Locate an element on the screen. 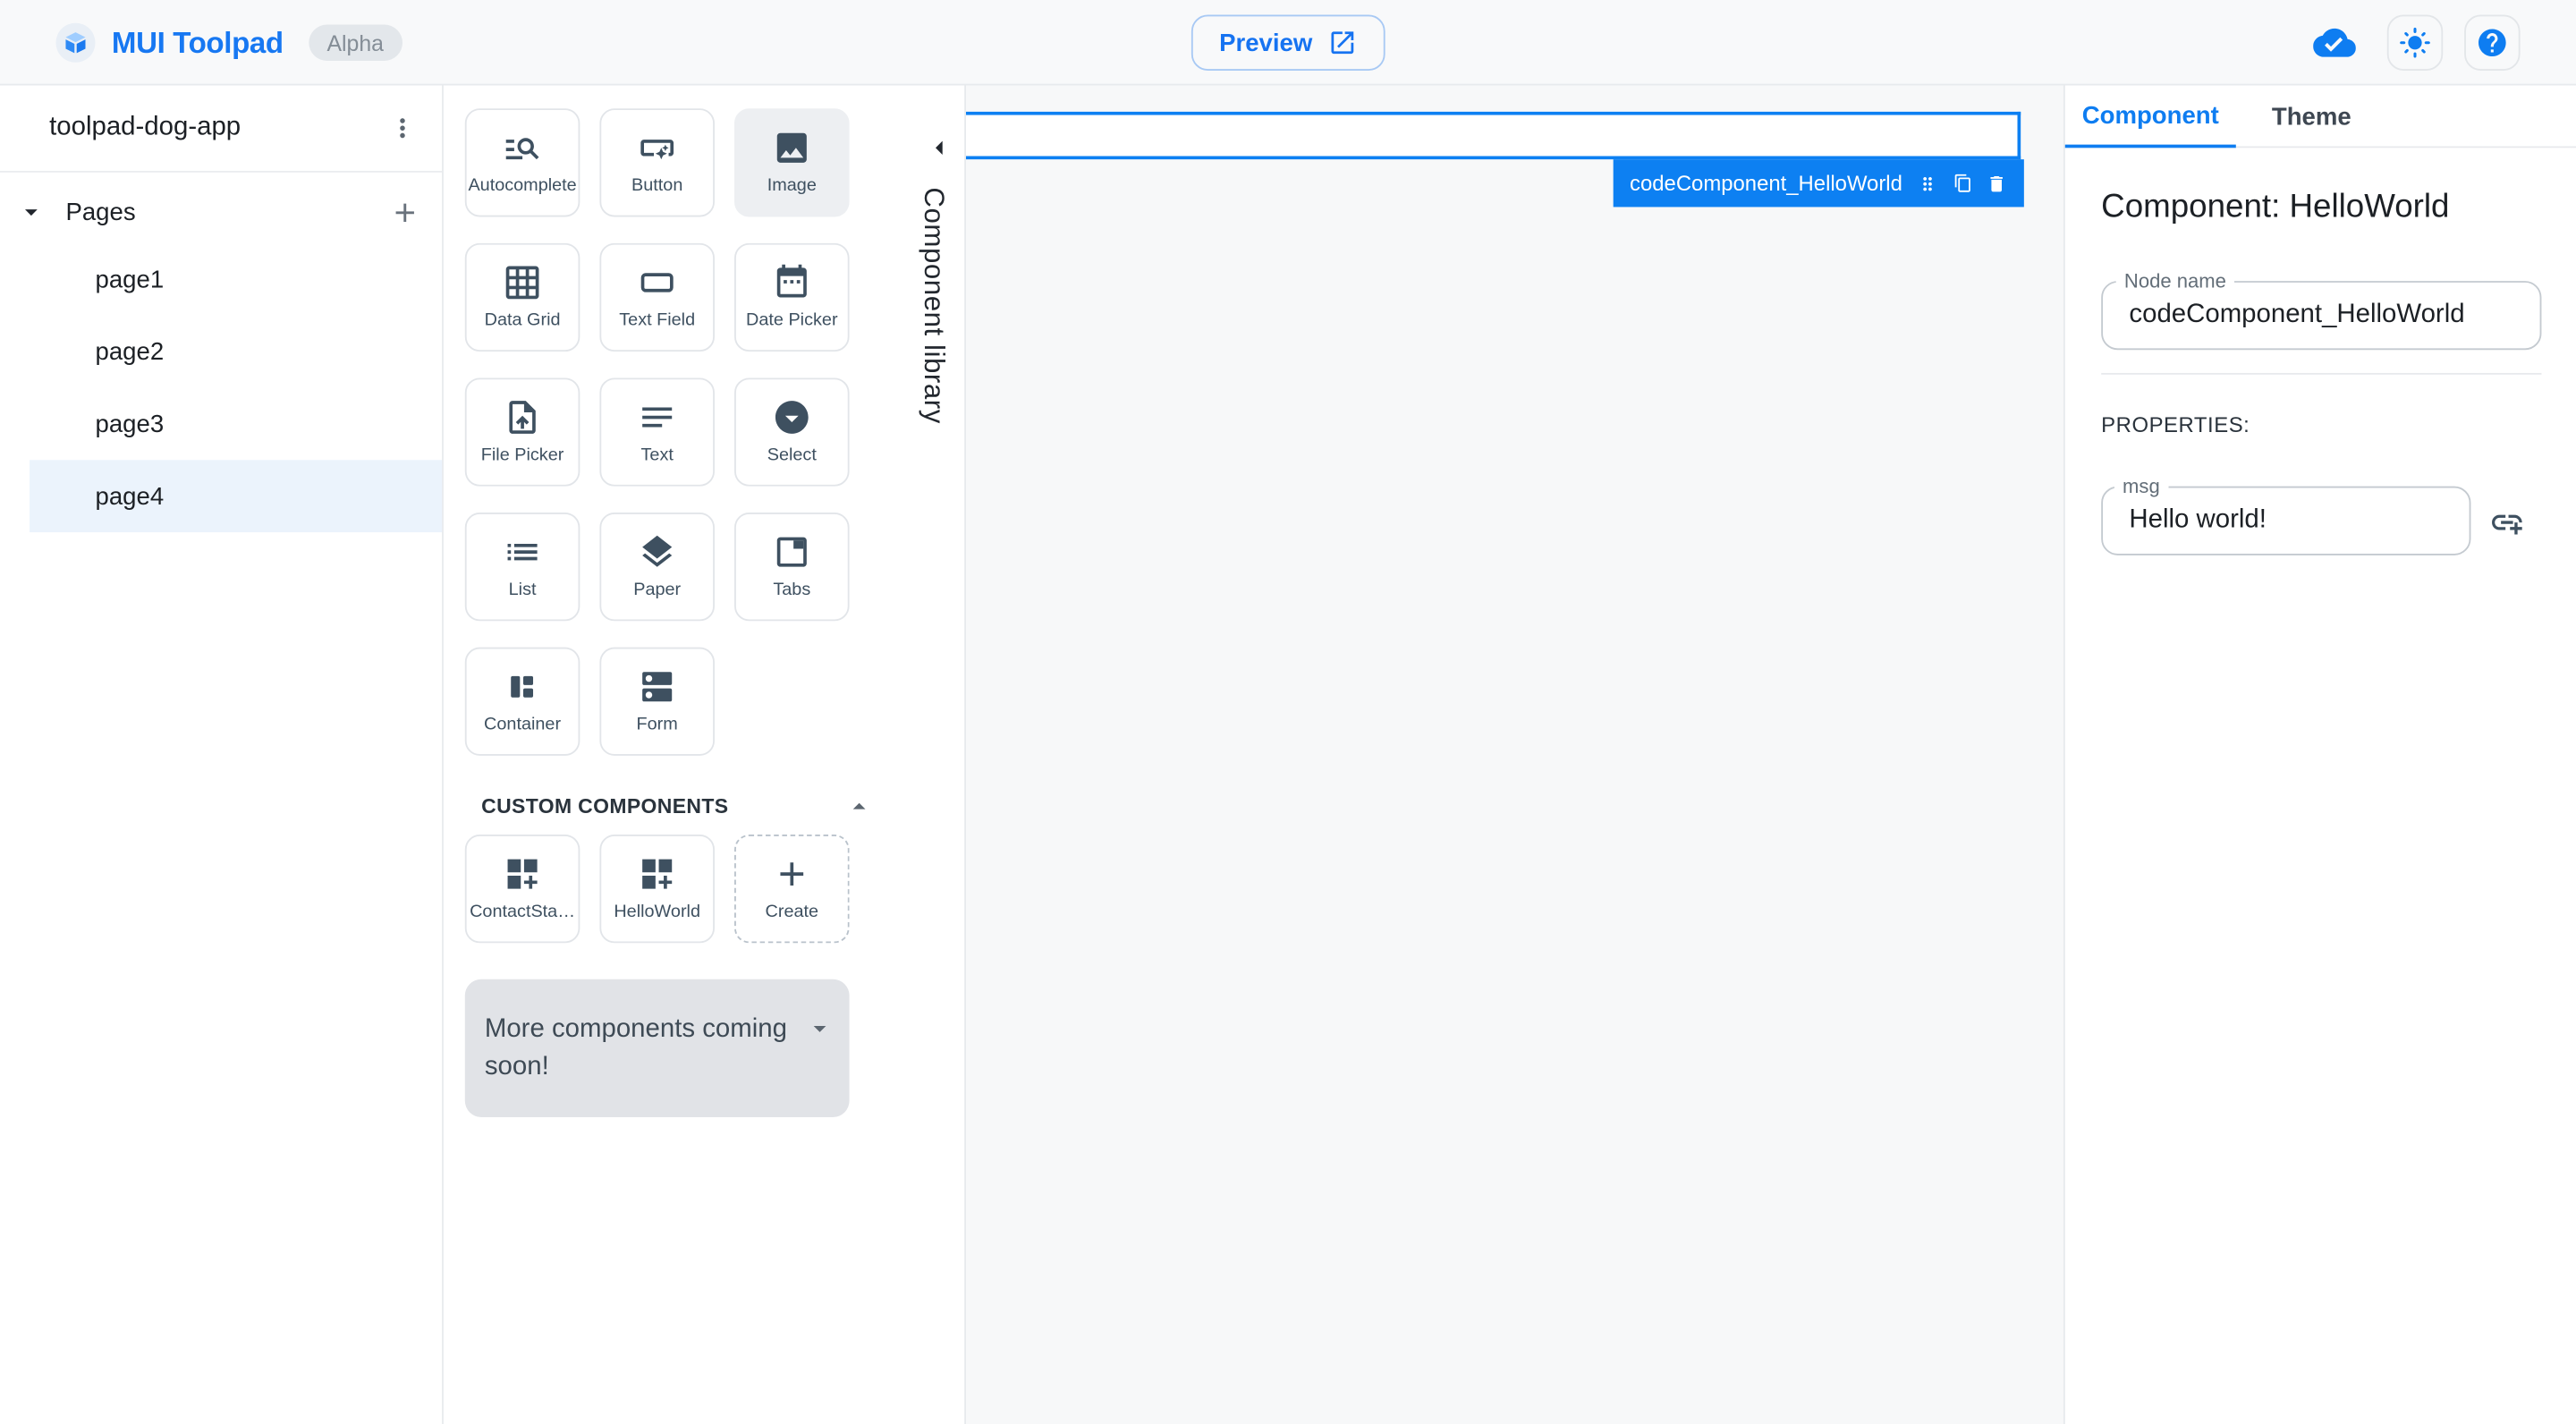 The image size is (2576, 1424). selected-node-name: codeComponent_HelloWorld is located at coordinates (1766, 183).